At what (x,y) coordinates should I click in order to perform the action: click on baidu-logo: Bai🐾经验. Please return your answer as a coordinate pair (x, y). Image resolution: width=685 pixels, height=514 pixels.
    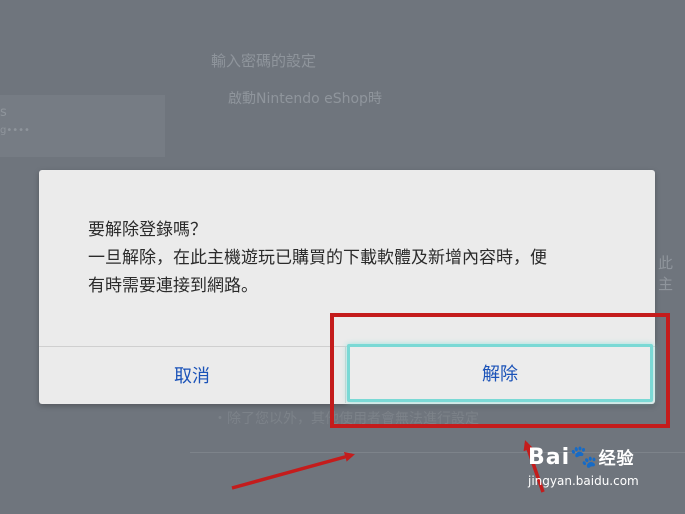
    Looking at the image, I should click on (581, 457).